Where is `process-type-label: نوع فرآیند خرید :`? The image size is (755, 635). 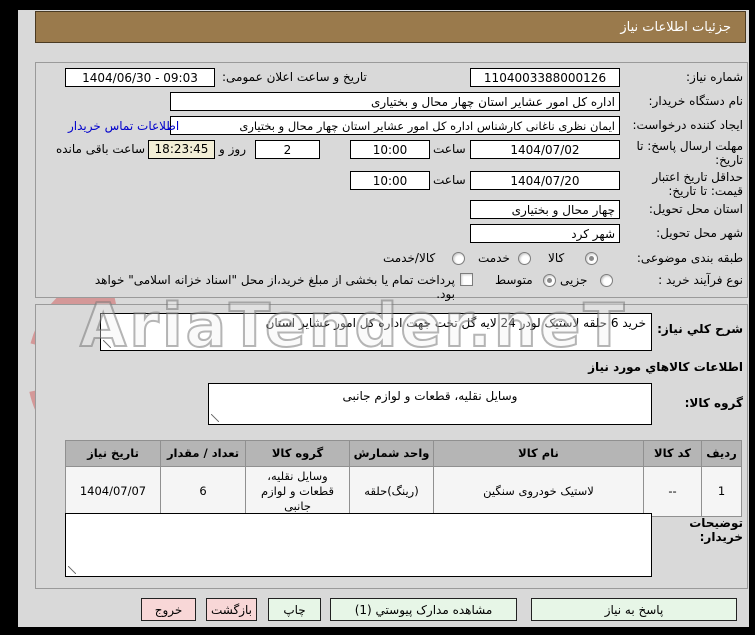
process-type-label: نوع فرآیند خرید : is located at coordinates (700, 280).